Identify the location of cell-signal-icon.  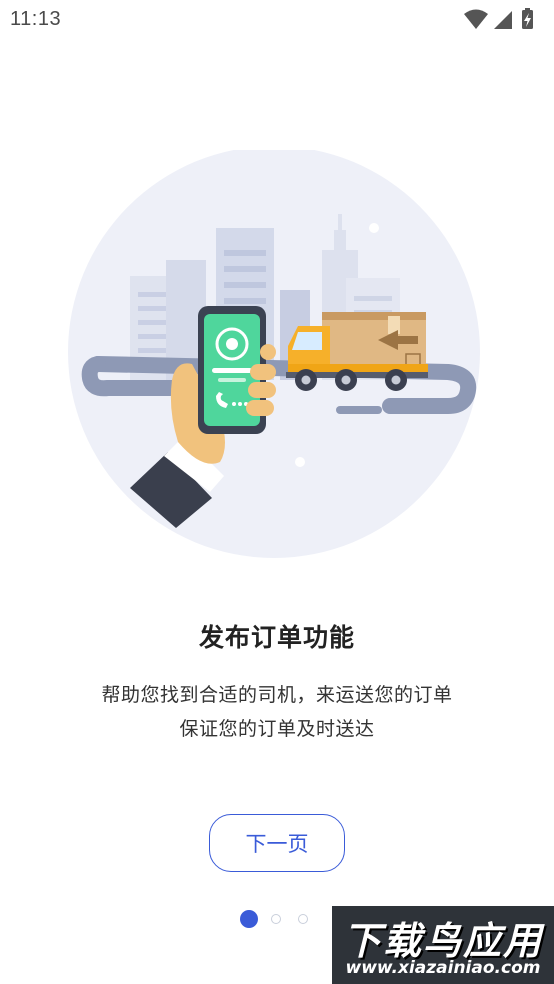
(503, 20).